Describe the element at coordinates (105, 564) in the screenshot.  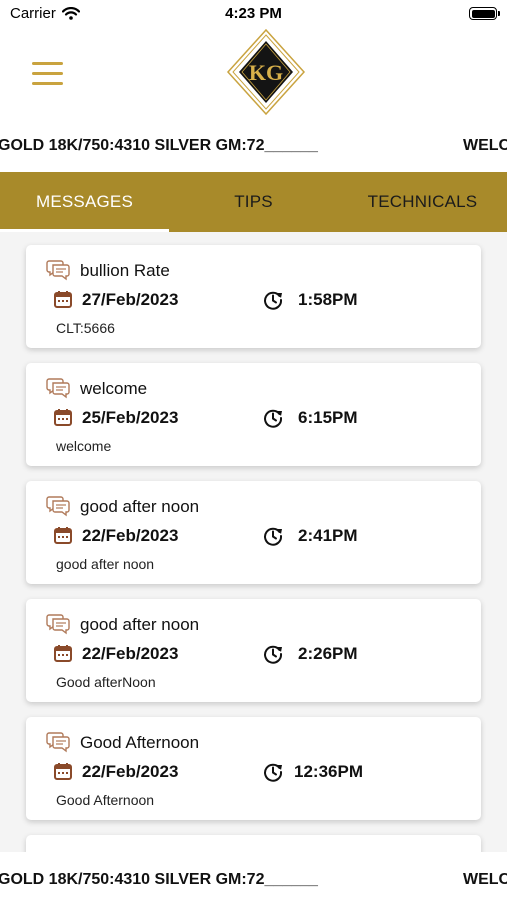
I see `message-body: good after noon` at that location.